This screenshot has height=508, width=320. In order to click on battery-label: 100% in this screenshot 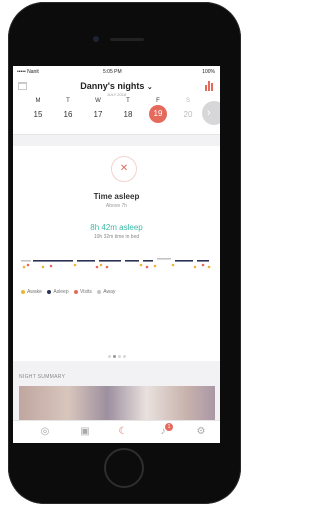, I will do `click(208, 72)`.